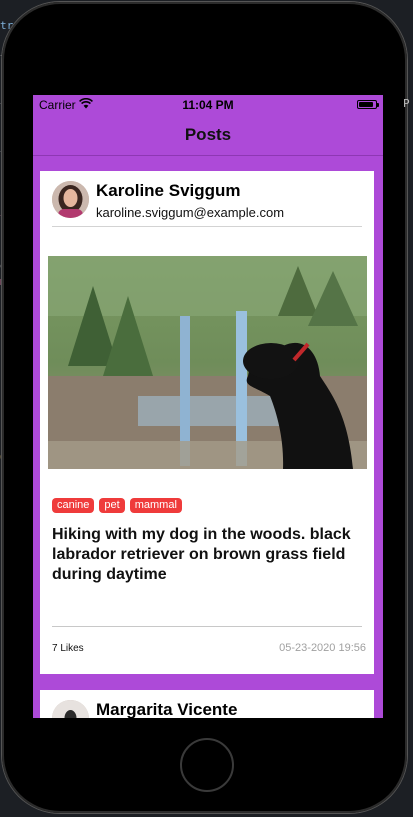 The image size is (413, 817). Describe the element at coordinates (322, 648) in the screenshot. I see `post-date: 05-23-2020 19:56` at that location.